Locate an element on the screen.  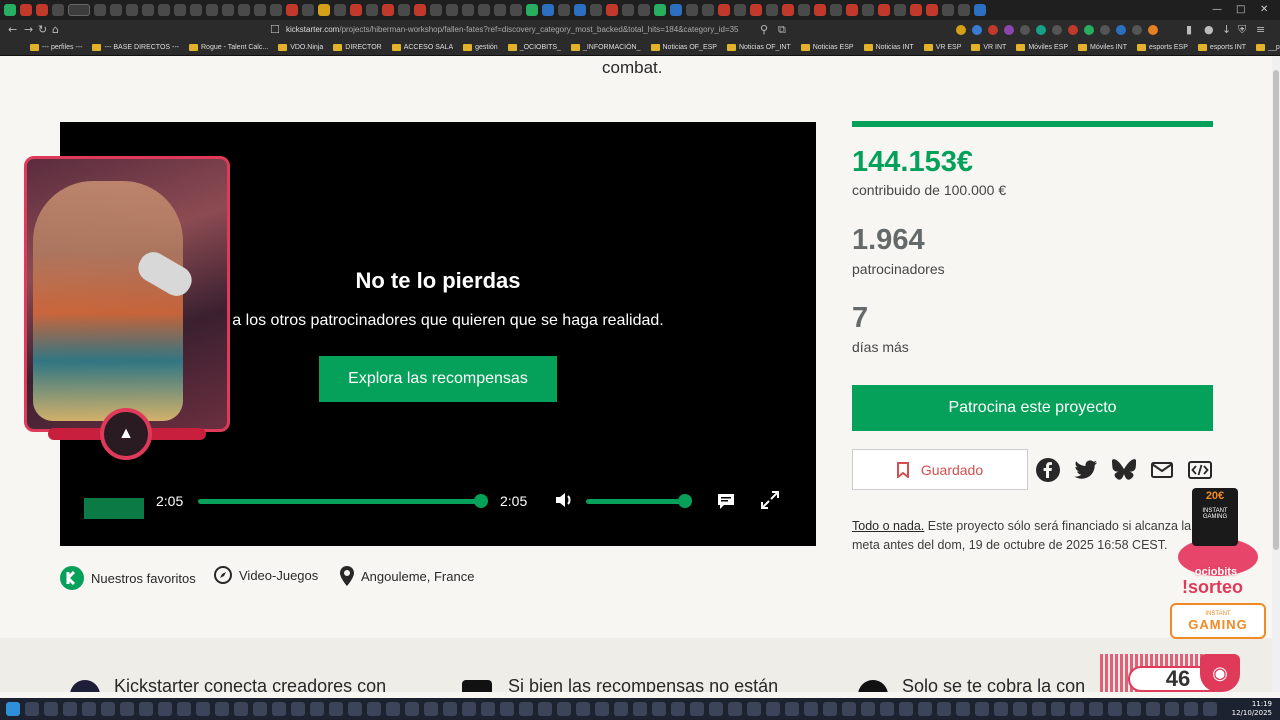
share-icon: ⧉ is located at coordinates (782, 30).